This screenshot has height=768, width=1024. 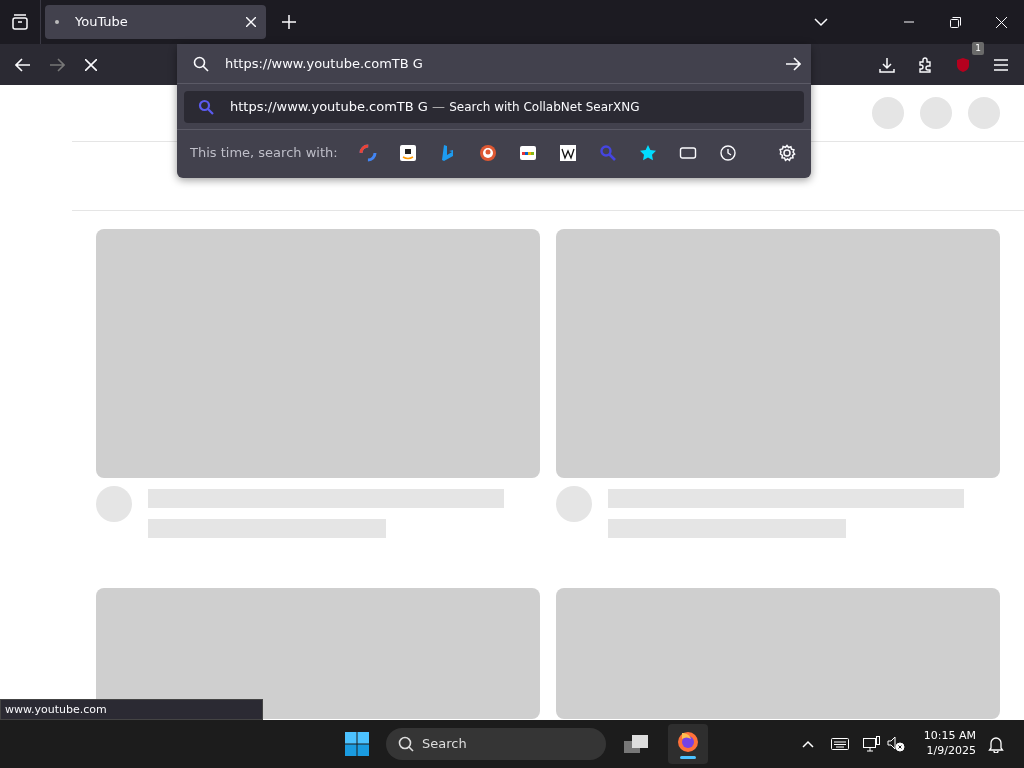 I want to click on taskbar-search-field: Search, so click(x=496, y=744).